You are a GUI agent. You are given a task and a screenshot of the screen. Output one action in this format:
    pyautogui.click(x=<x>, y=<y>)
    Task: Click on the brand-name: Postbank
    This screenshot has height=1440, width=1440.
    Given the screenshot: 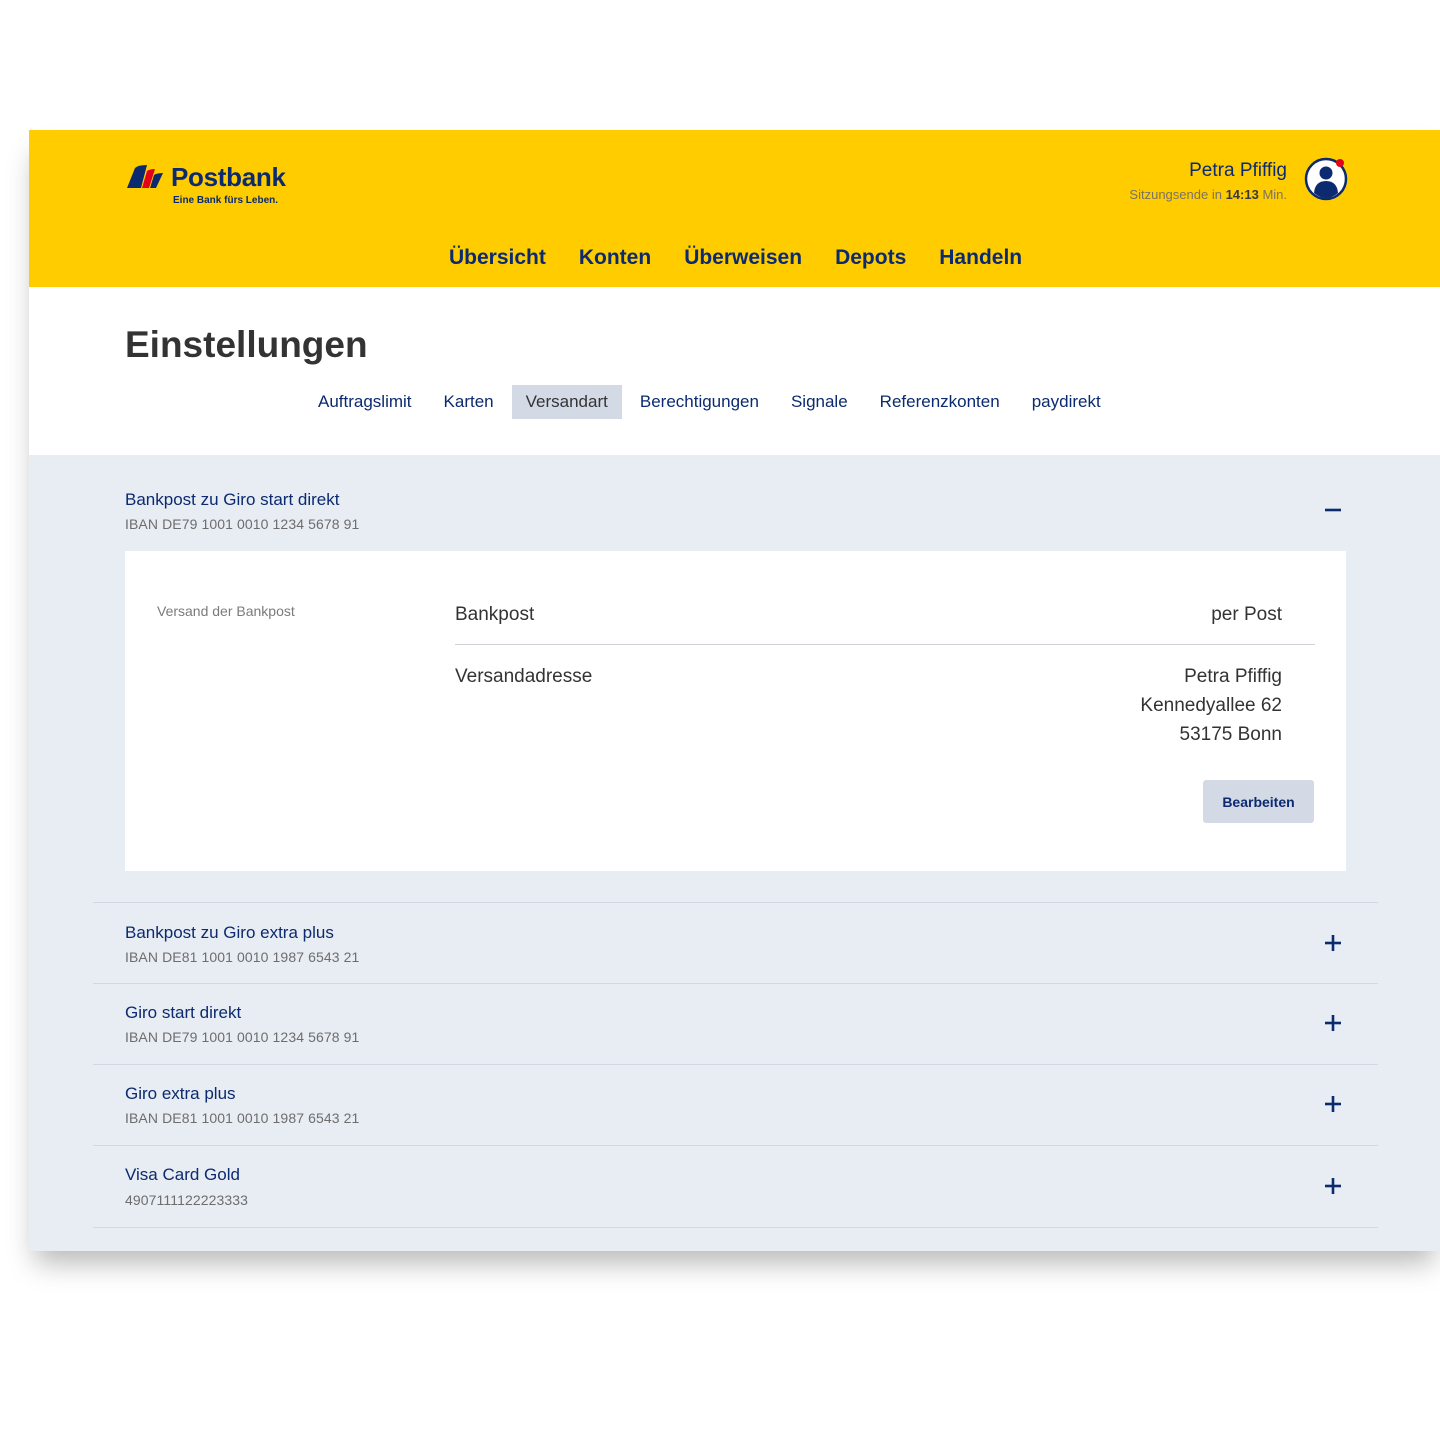 What is the action you would take?
    pyautogui.click(x=228, y=177)
    